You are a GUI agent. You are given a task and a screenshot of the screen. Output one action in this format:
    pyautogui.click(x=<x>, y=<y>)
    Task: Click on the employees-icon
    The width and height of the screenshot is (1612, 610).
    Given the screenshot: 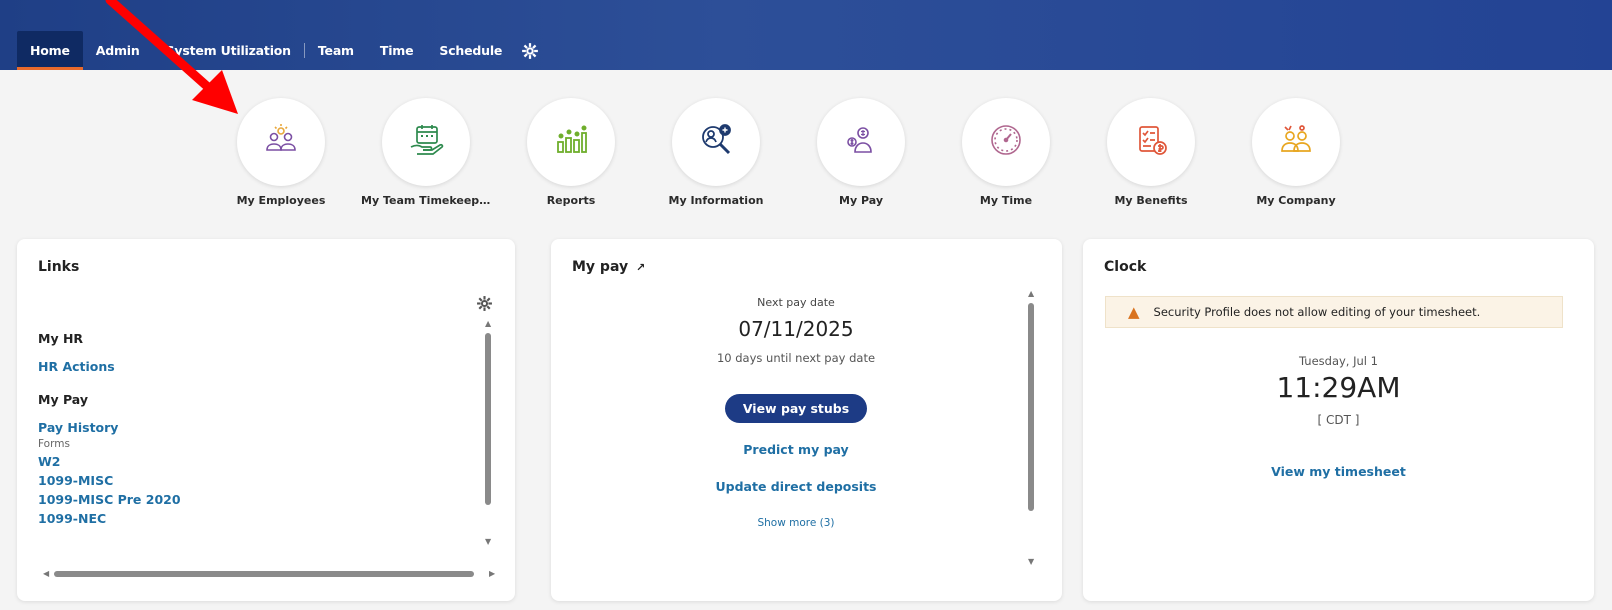 What is the action you would take?
    pyautogui.click(x=281, y=142)
    